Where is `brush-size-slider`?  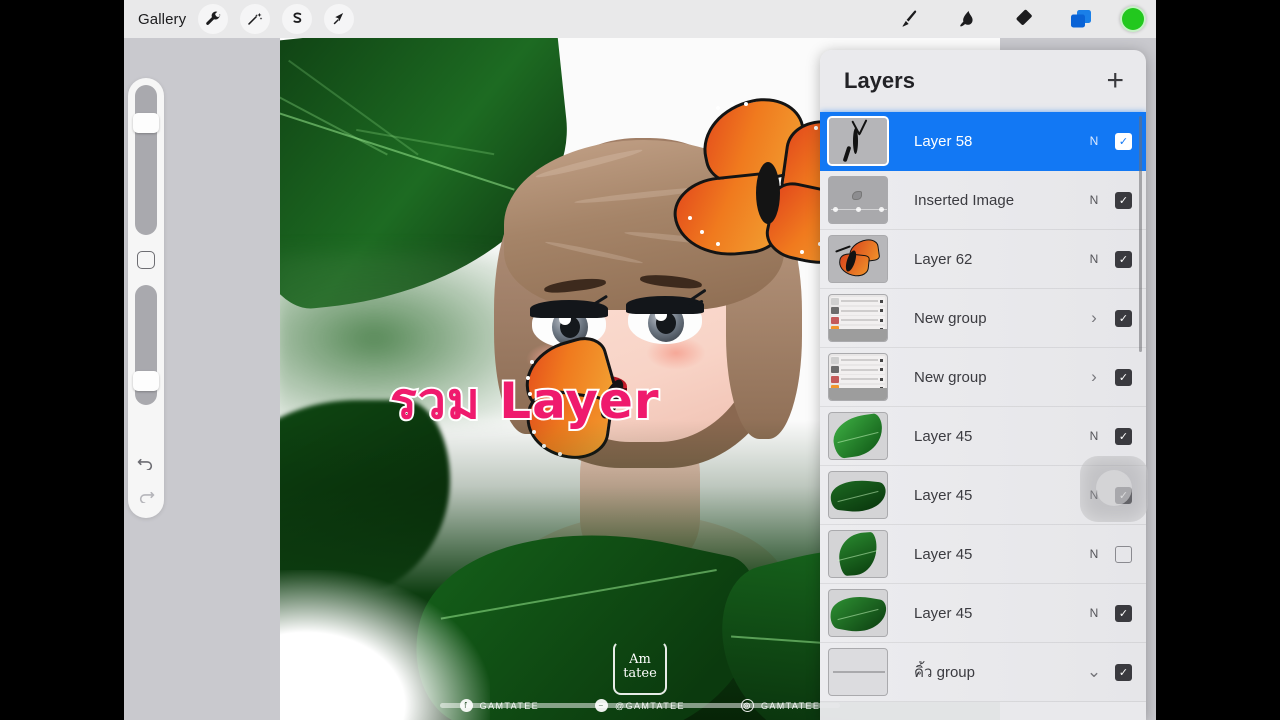 brush-size-slider is located at coordinates (146, 160).